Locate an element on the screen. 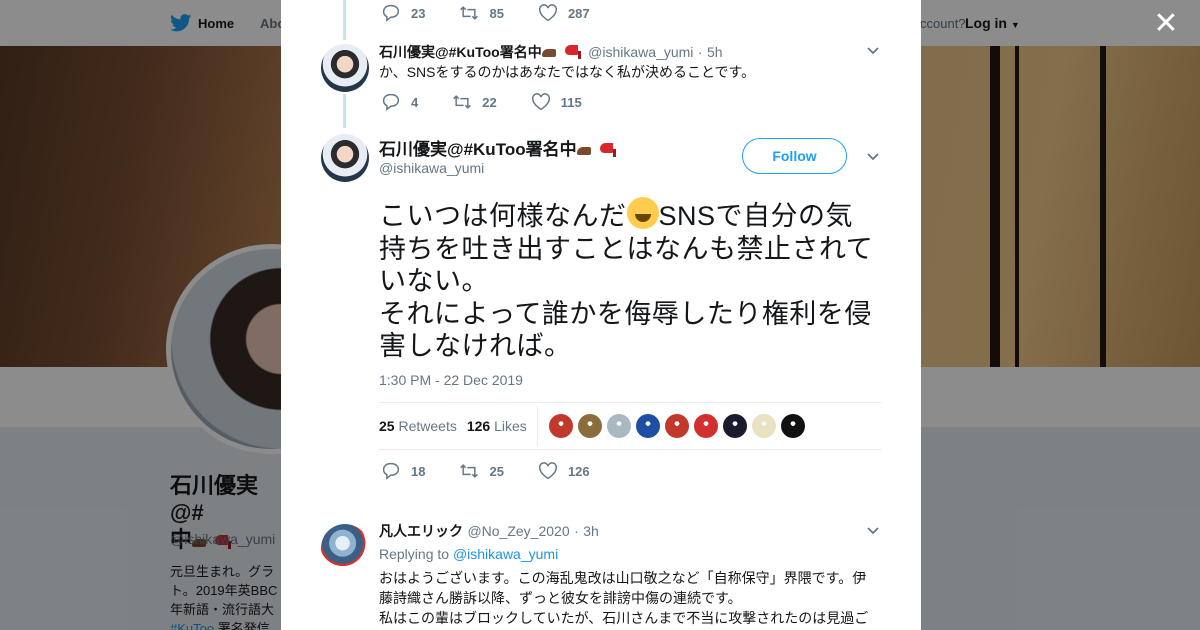 The image size is (1200, 630). main-tweet-text-part3: それによって誰かを侮辱したり権利を侵害しなければ。 is located at coordinates (625, 330).